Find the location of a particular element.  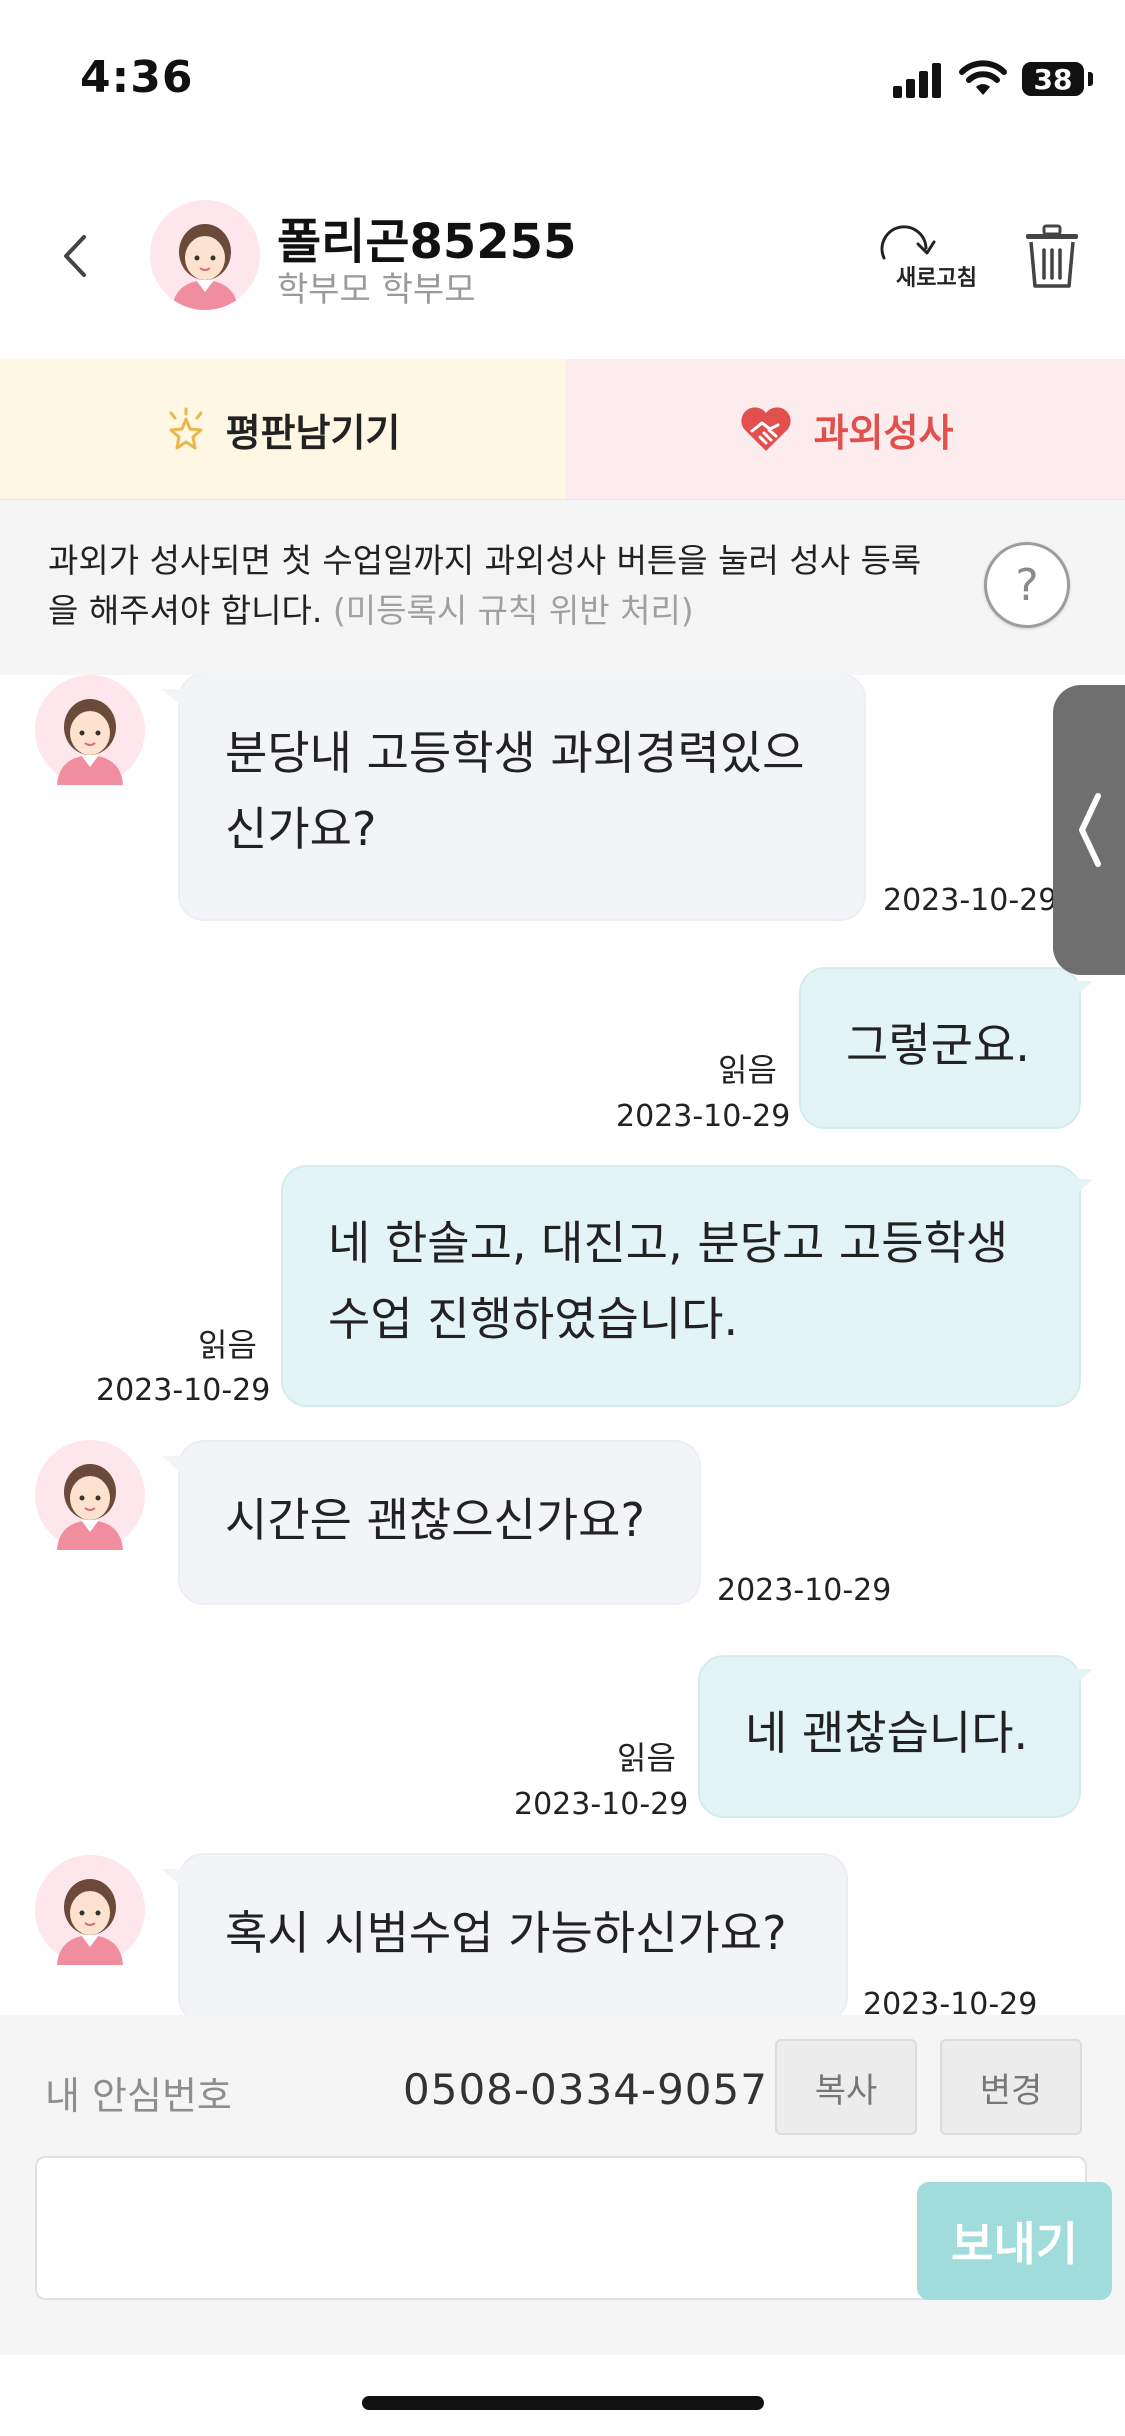

back-button is located at coordinates (75, 256).